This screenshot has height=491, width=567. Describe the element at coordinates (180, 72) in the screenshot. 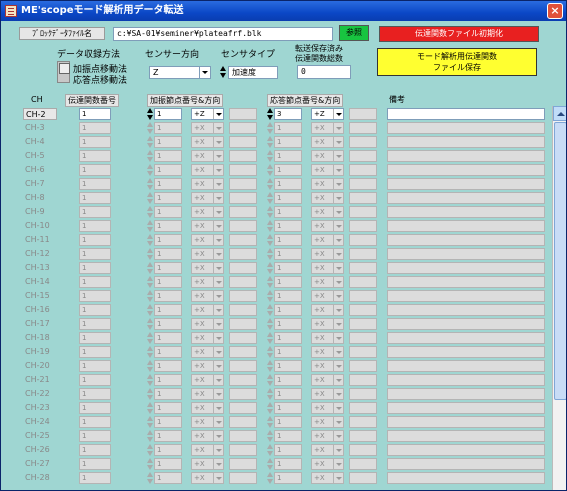

I see `sensor-direction-select: Z` at that location.